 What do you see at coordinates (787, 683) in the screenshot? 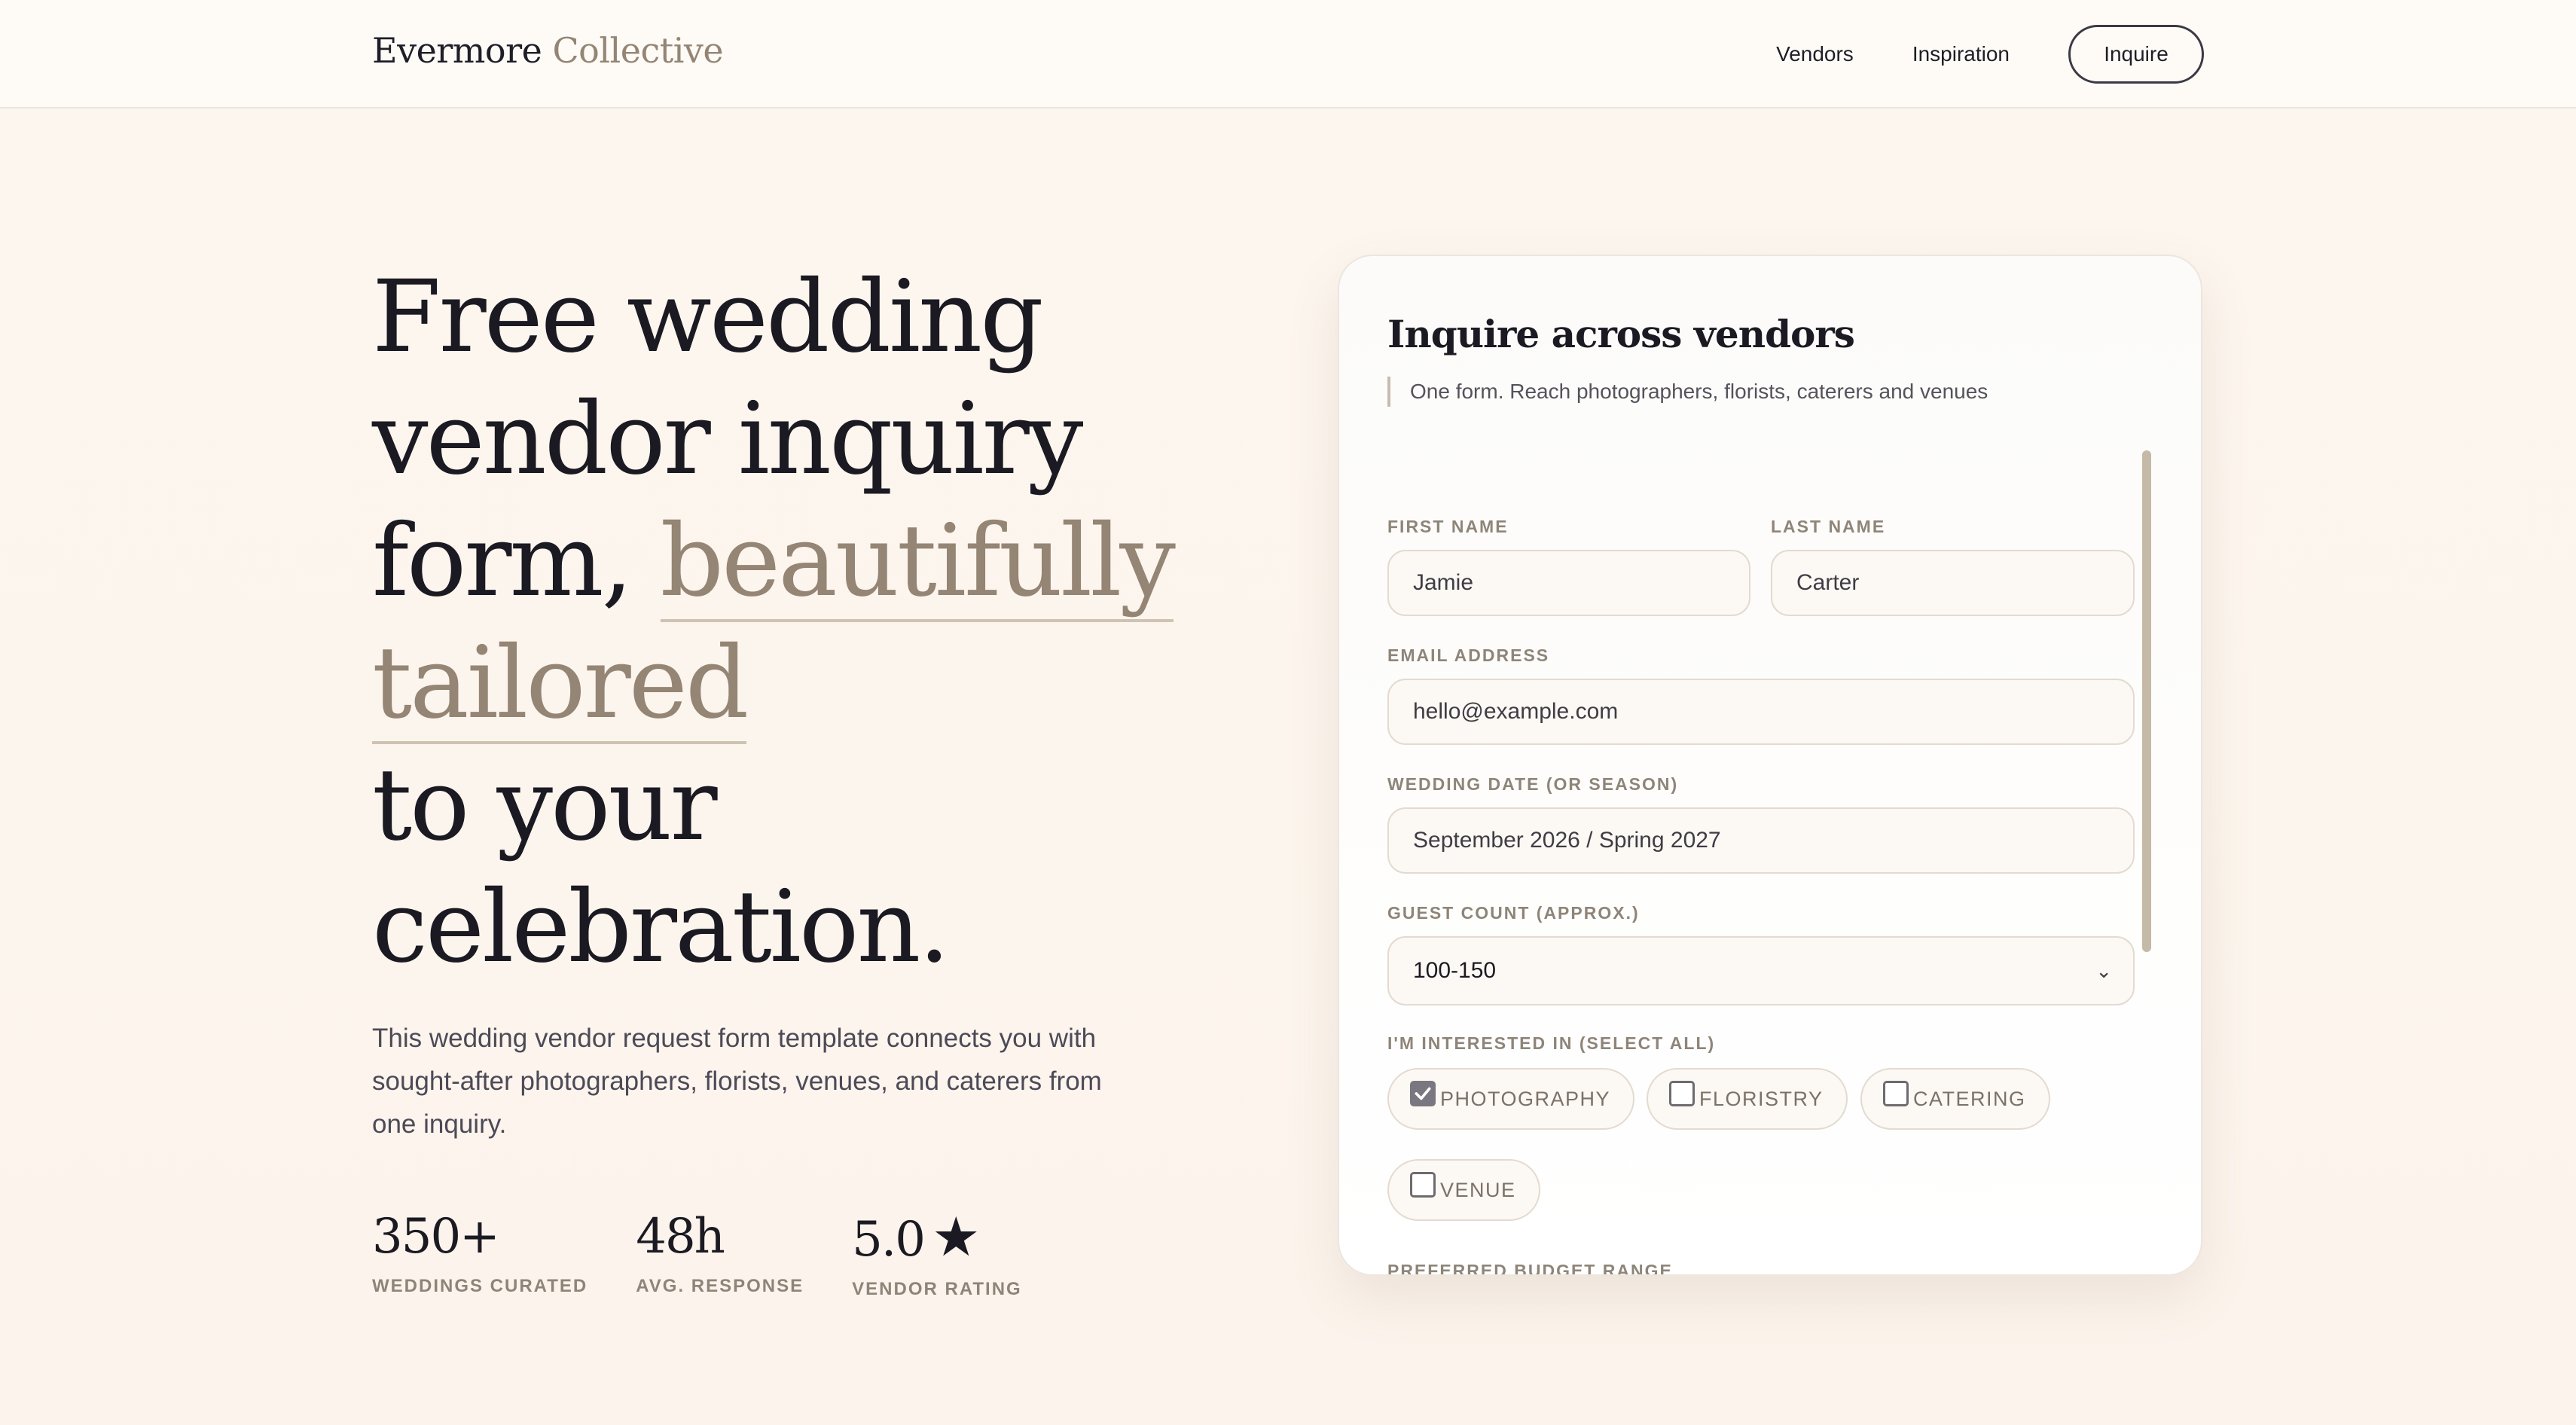
I see `hero-title-line: tailored` at bounding box center [787, 683].